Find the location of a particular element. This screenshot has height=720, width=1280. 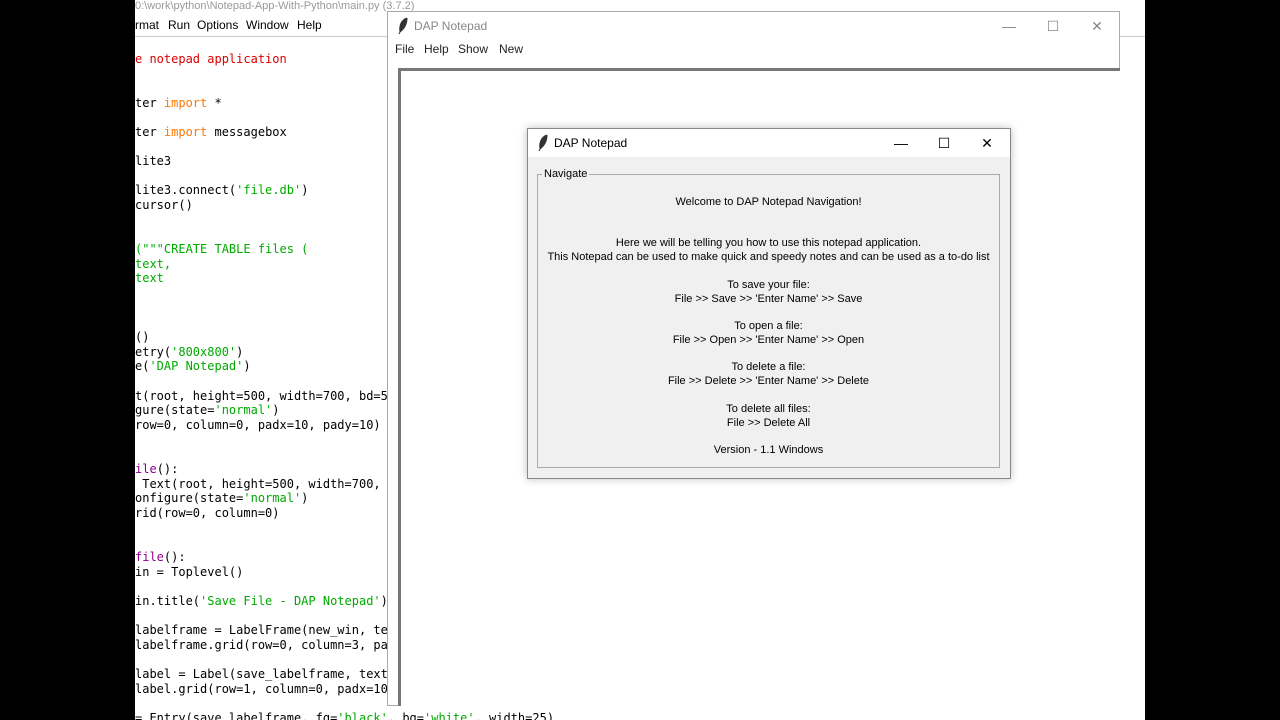

code-line: gure(state='normal') is located at coordinates (207, 410).